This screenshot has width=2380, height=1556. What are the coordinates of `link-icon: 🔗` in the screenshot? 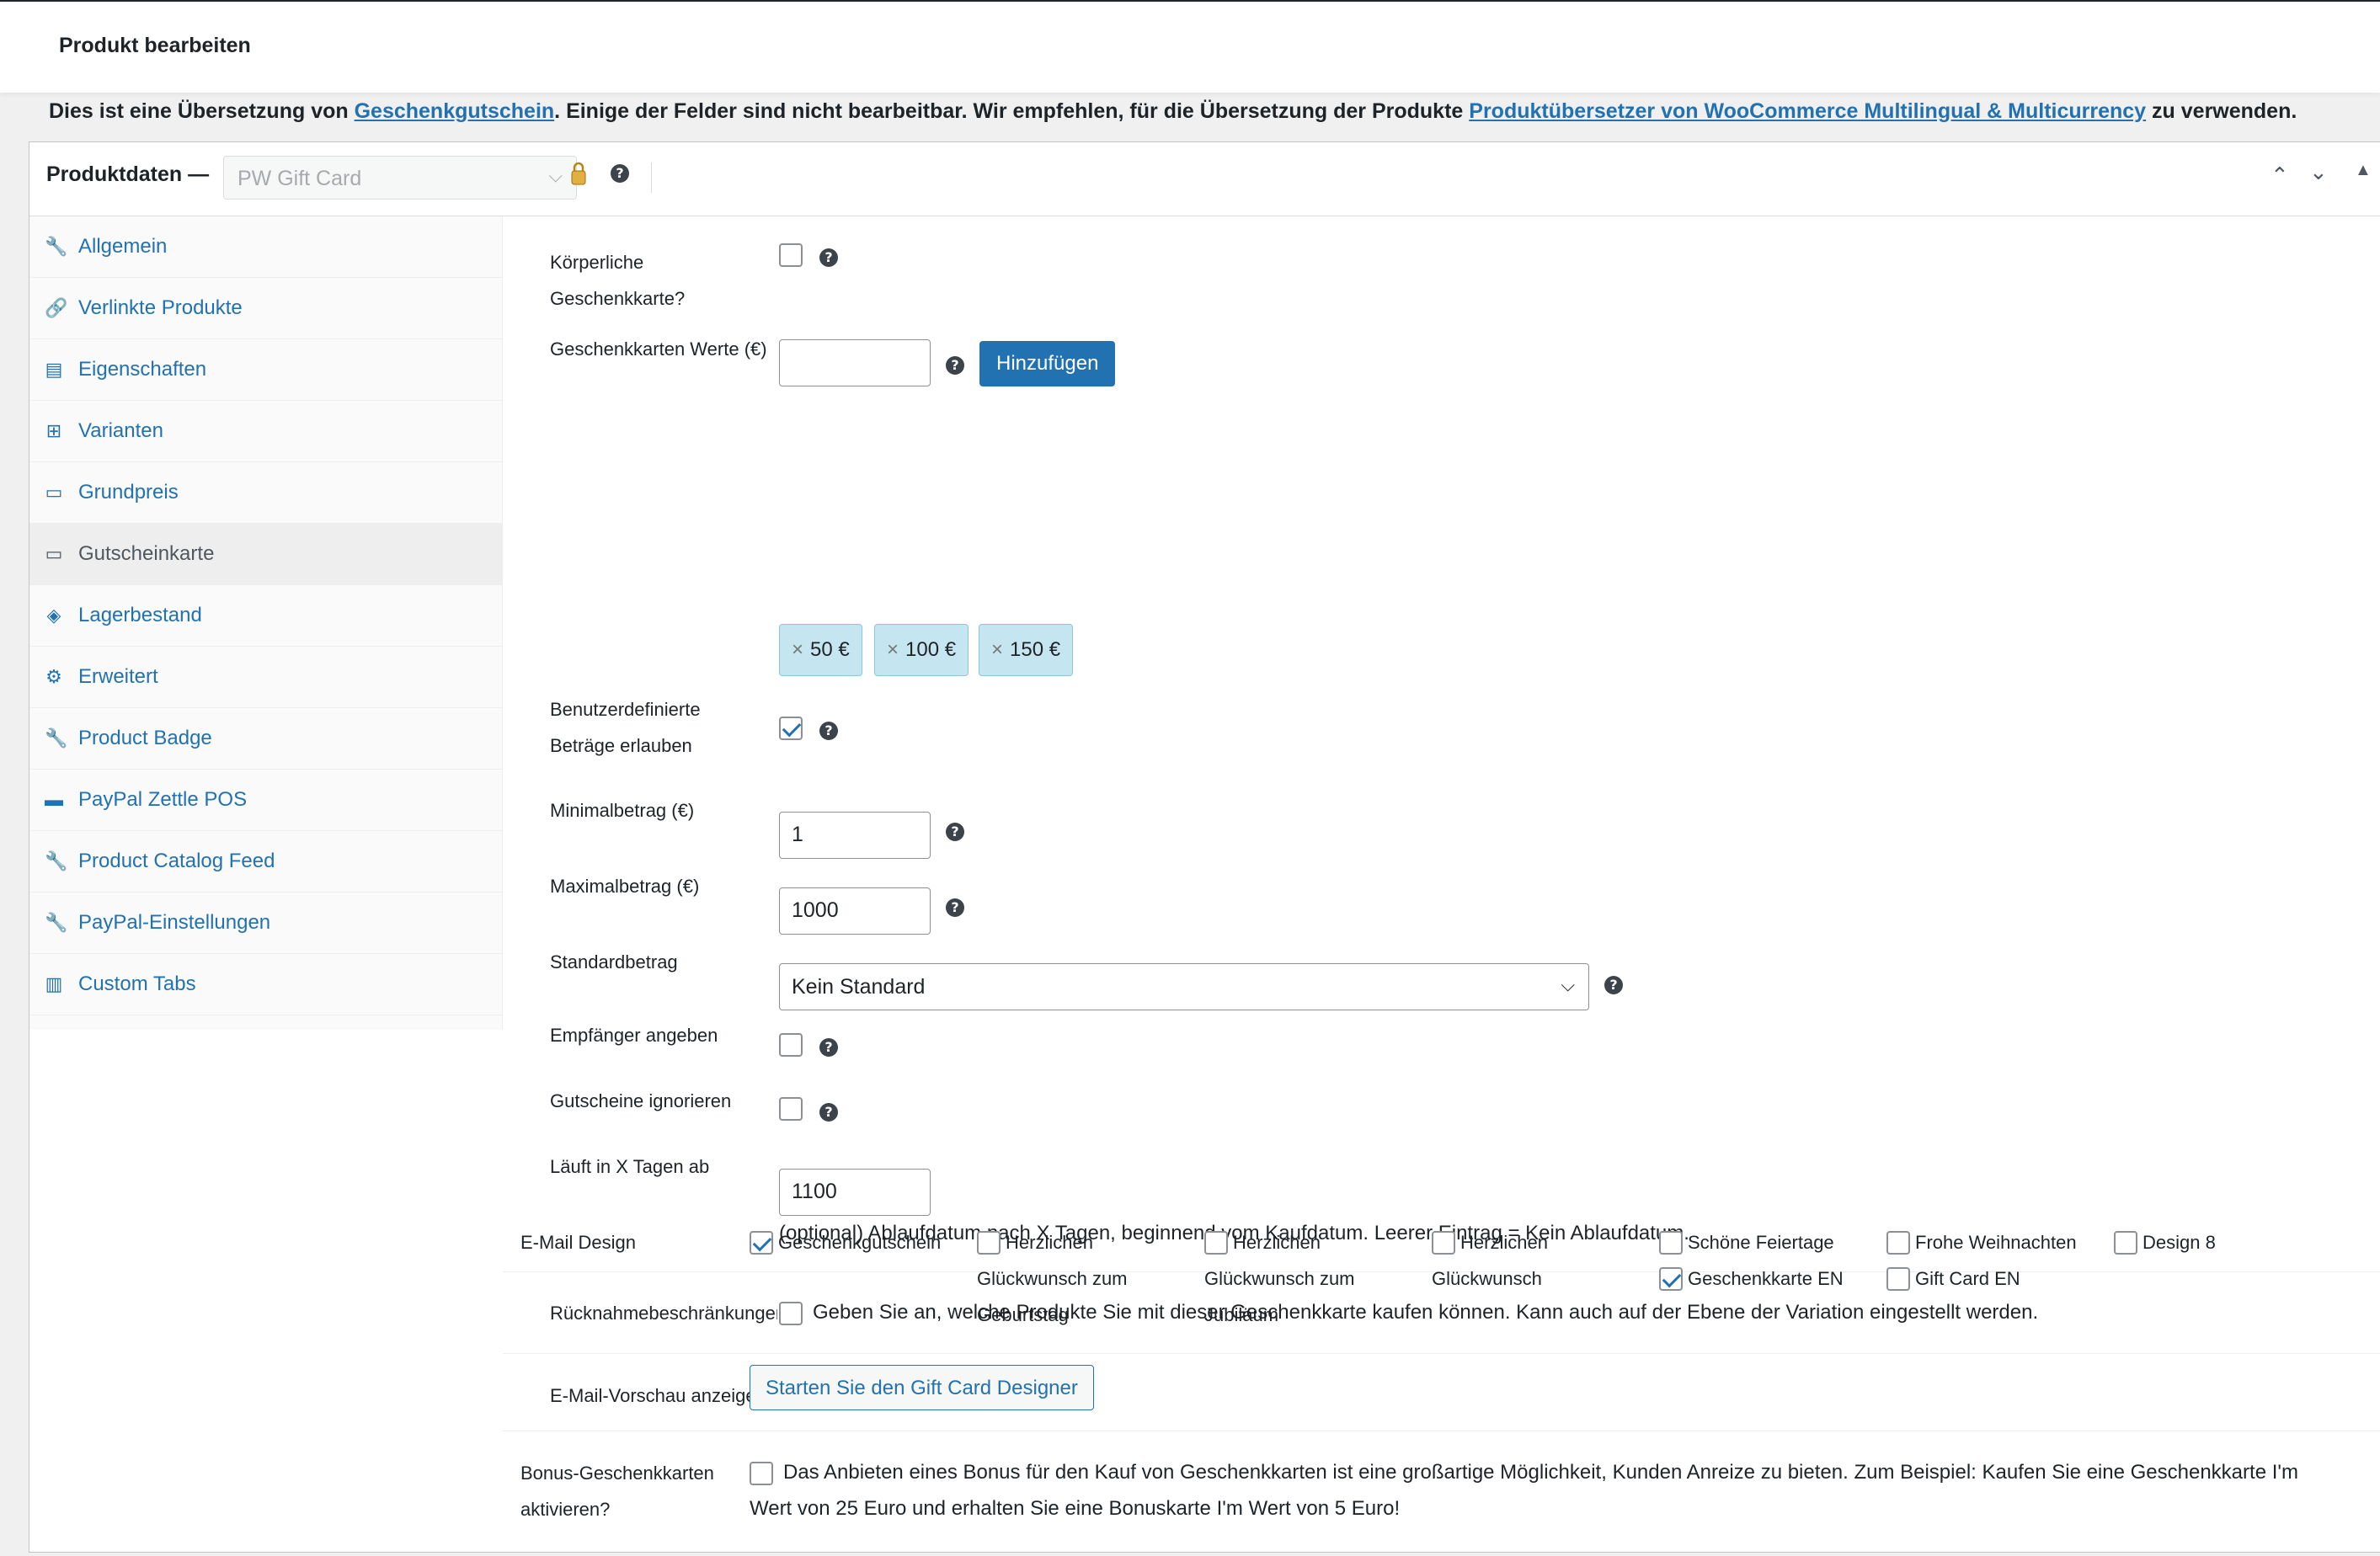 It's located at (56, 307).